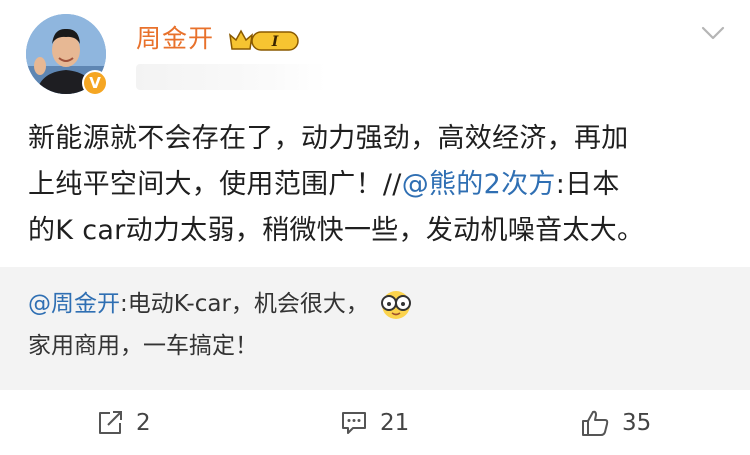 The image size is (750, 455). What do you see at coordinates (479, 184) in the screenshot?
I see `mention-link: @熊的2次方` at bounding box center [479, 184].